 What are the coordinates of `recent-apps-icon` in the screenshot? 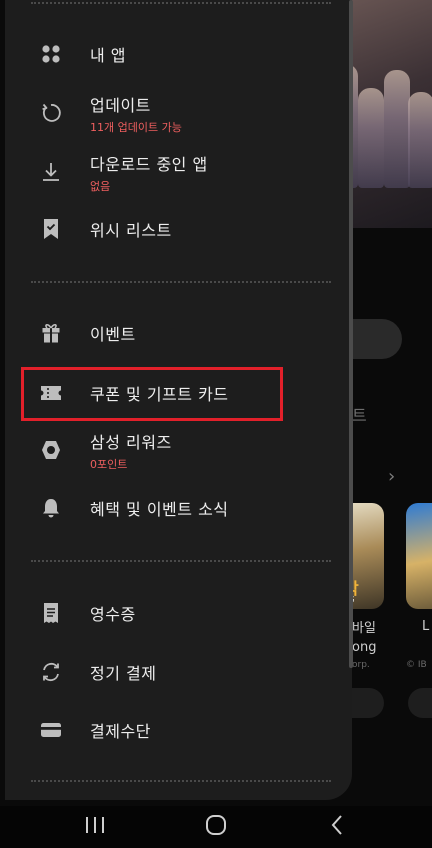 It's located at (95, 827).